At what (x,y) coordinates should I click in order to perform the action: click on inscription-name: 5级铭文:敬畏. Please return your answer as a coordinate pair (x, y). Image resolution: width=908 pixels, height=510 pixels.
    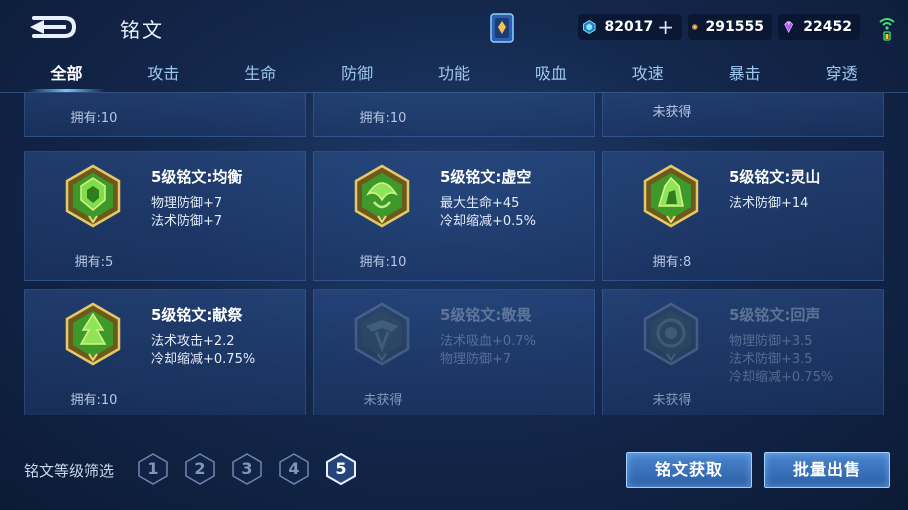
    Looking at the image, I should click on (486, 315).